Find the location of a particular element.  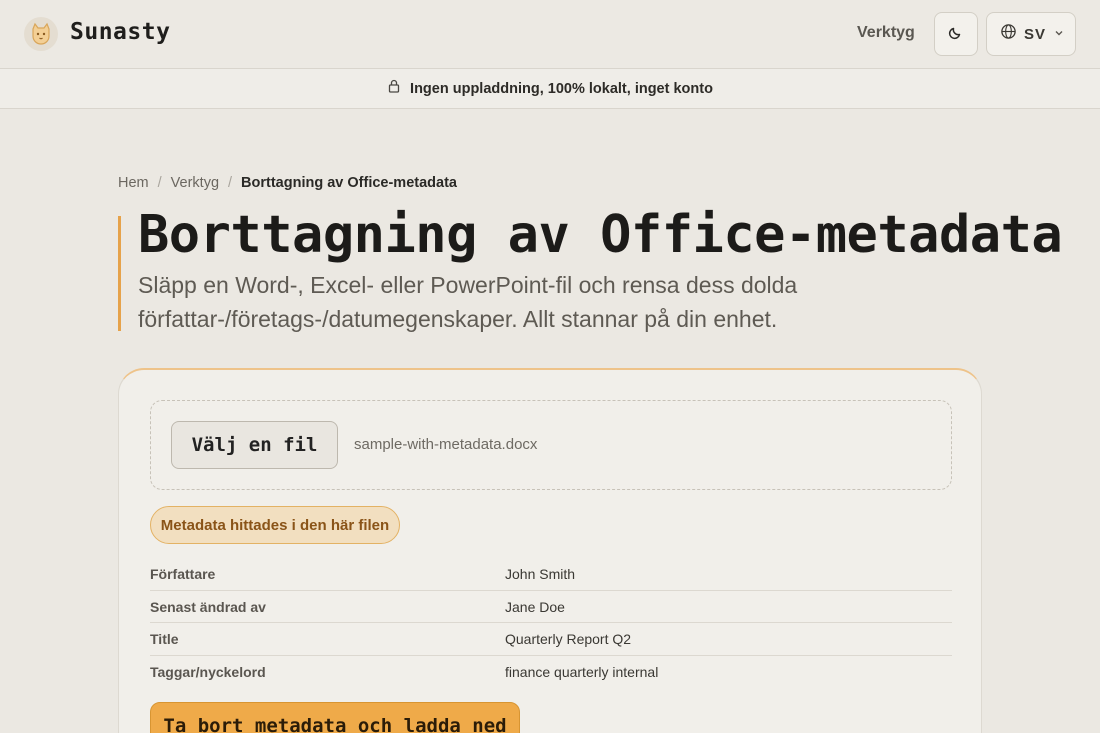

table-row: Författare John Smith is located at coordinates (551, 574).